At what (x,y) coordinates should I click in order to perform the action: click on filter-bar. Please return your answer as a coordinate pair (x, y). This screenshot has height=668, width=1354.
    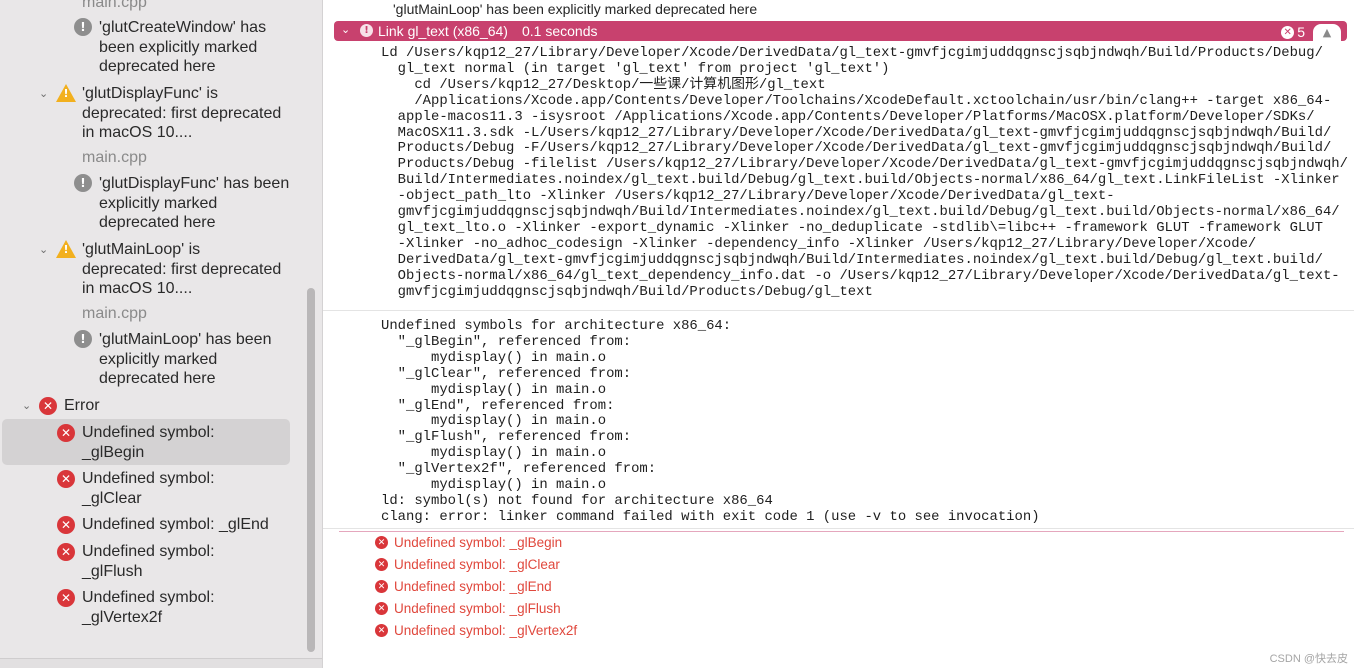
    Looking at the image, I should click on (161, 663).